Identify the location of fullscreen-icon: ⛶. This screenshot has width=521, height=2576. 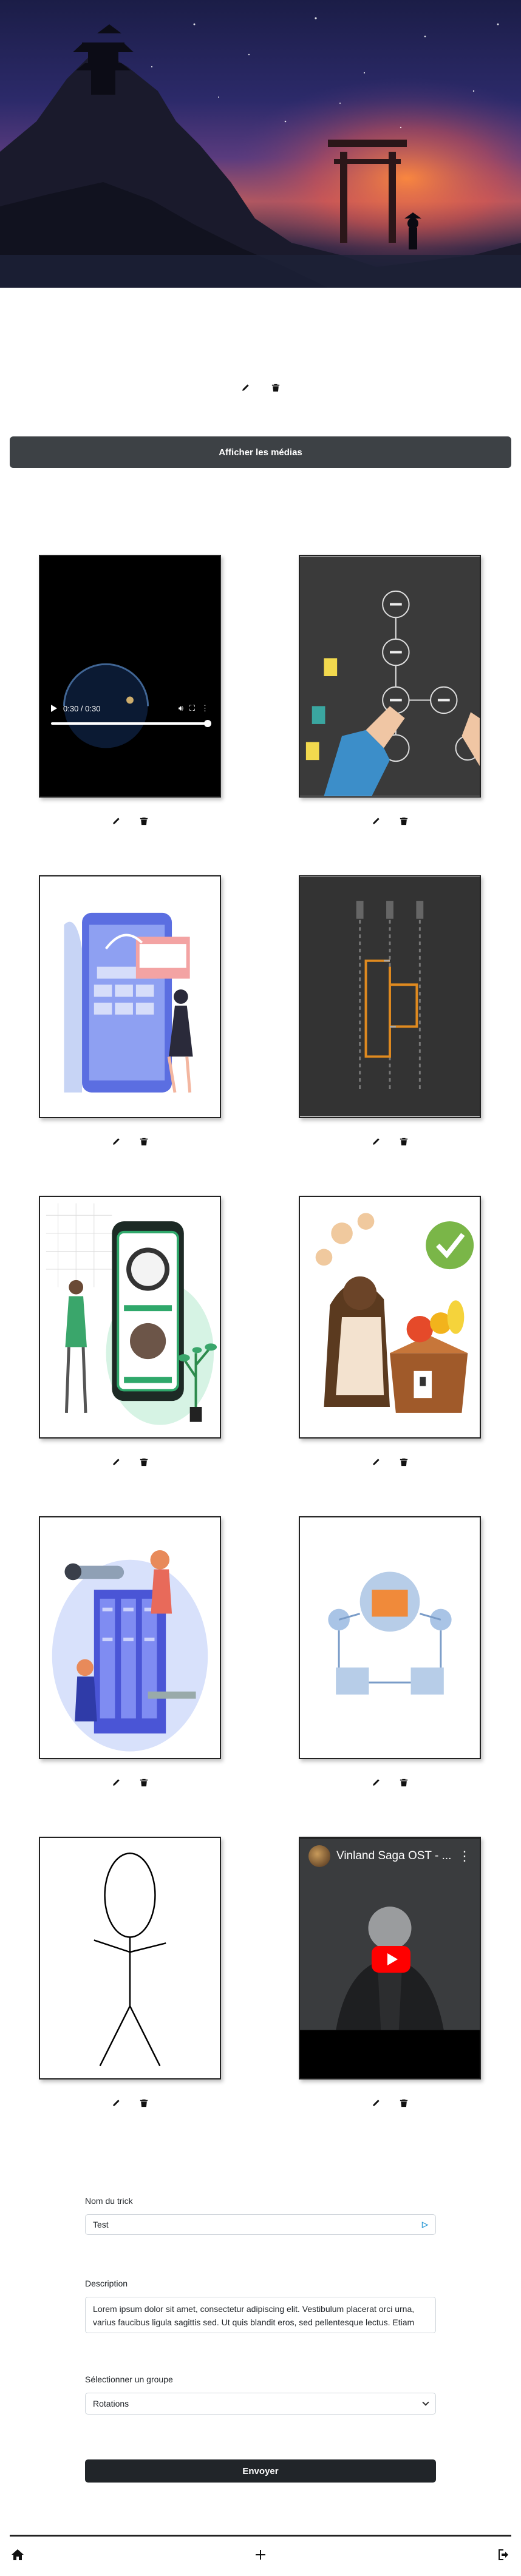
(192, 708).